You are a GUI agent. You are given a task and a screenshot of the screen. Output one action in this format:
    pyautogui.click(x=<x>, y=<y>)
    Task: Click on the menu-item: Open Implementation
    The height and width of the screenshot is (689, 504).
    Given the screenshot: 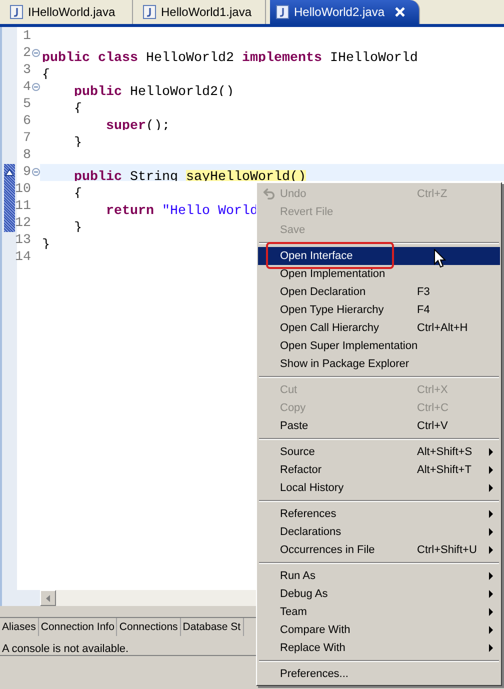 What is the action you would take?
    pyautogui.click(x=379, y=274)
    